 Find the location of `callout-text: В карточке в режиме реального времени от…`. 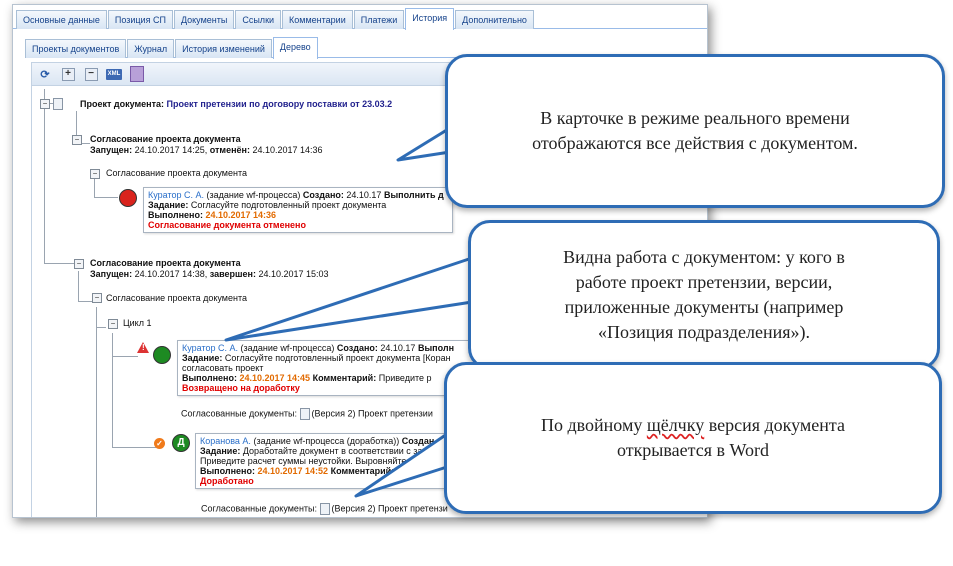

callout-text: В карточке в режиме реального времени от… is located at coordinates (695, 130).